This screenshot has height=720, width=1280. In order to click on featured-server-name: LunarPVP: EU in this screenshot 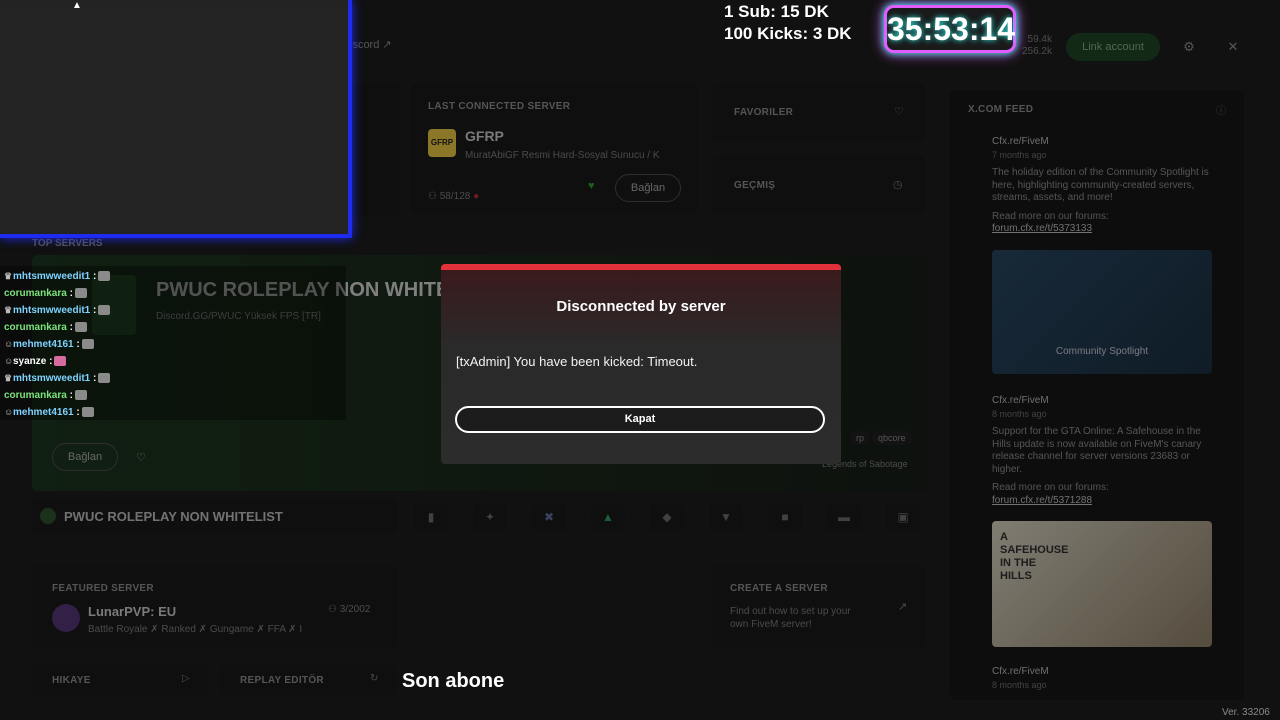, I will do `click(132, 611)`.